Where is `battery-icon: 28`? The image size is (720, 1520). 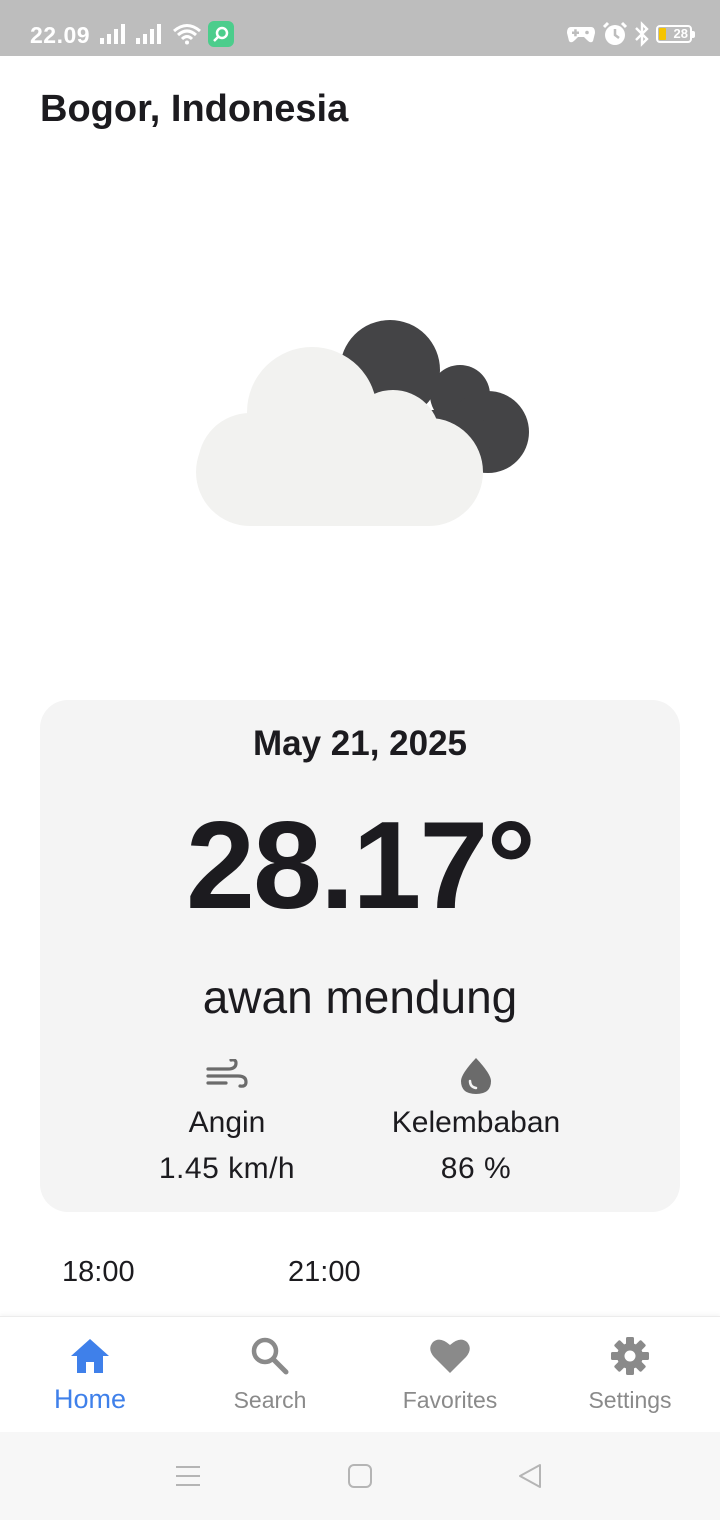
battery-icon: 28 is located at coordinates (675, 34).